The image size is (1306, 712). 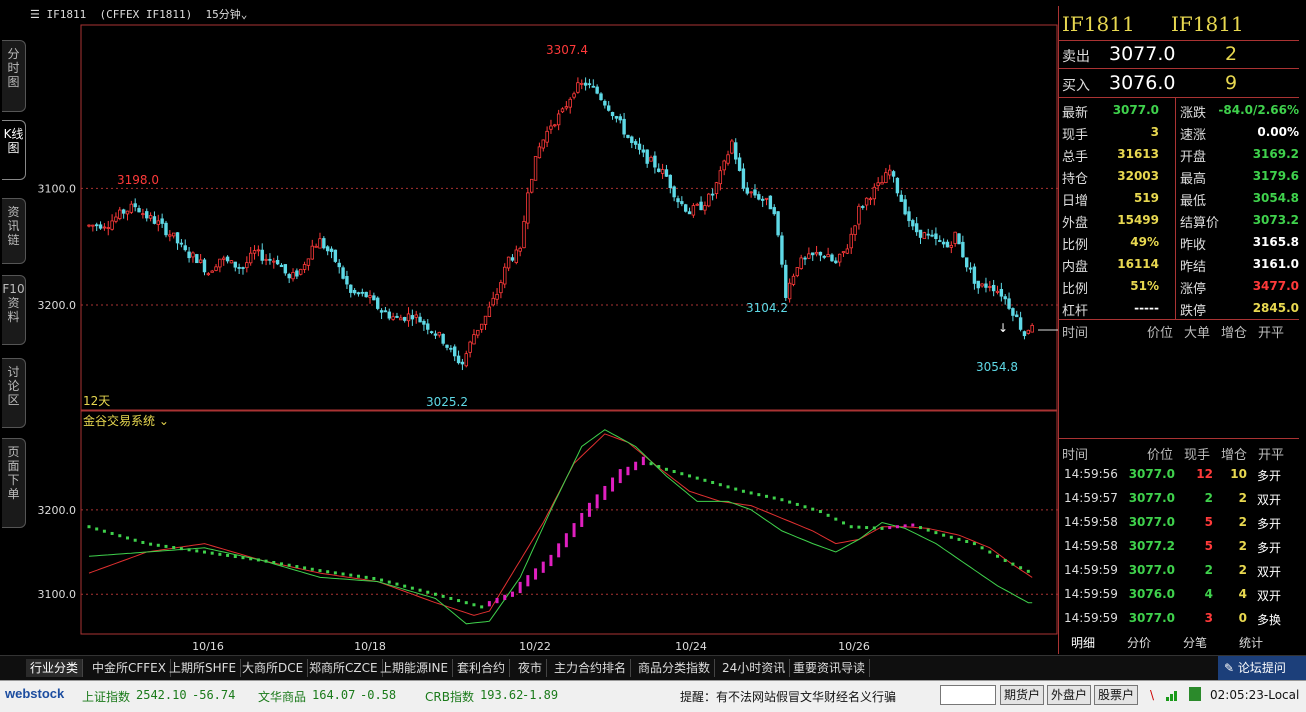 I want to click on tab-arbitrage: 套利合约, so click(x=482, y=668).